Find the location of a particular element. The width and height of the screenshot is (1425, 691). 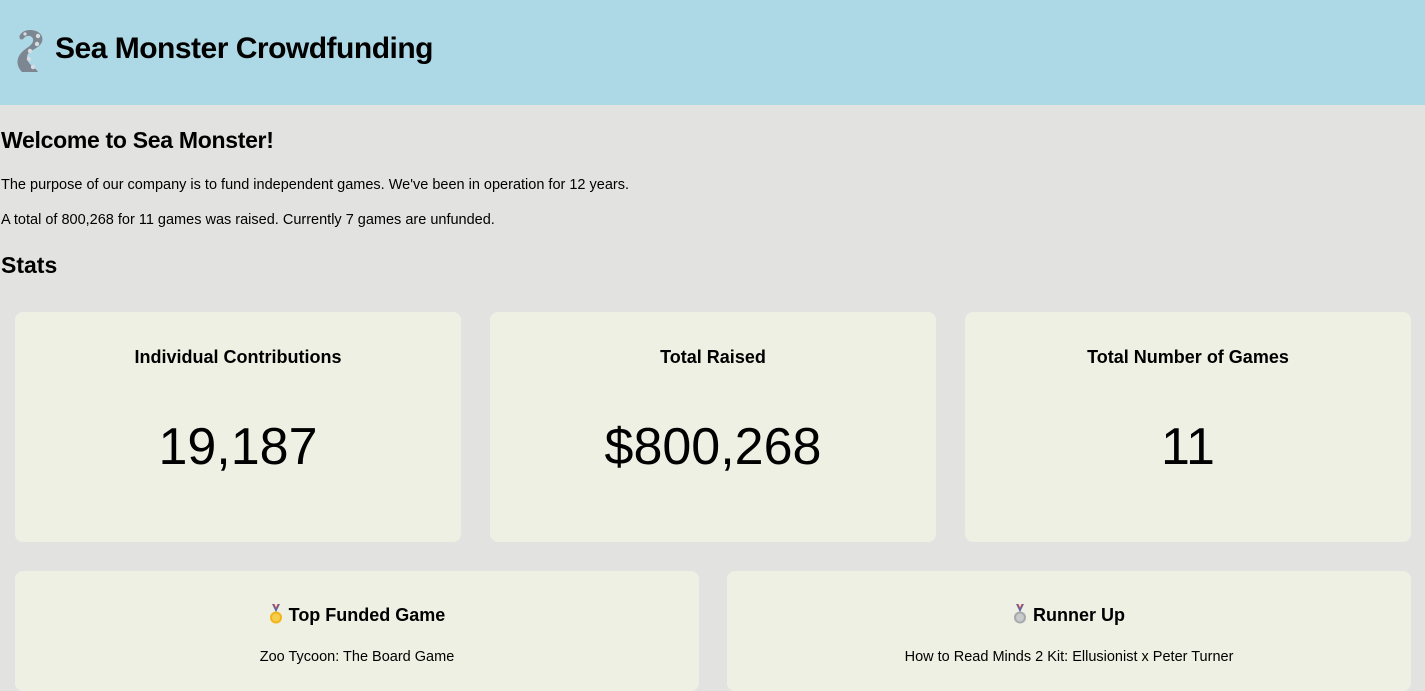

gold-medal-icon is located at coordinates (275, 614).